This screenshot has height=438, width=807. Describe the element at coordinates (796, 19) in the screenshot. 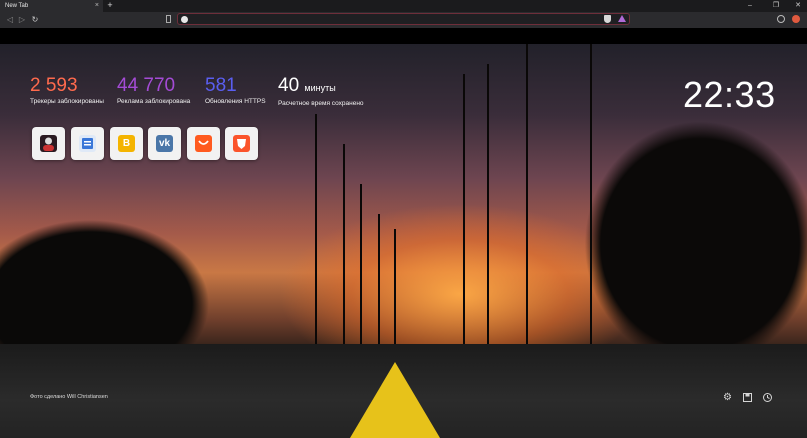

I see `brave-menu-icon` at that location.